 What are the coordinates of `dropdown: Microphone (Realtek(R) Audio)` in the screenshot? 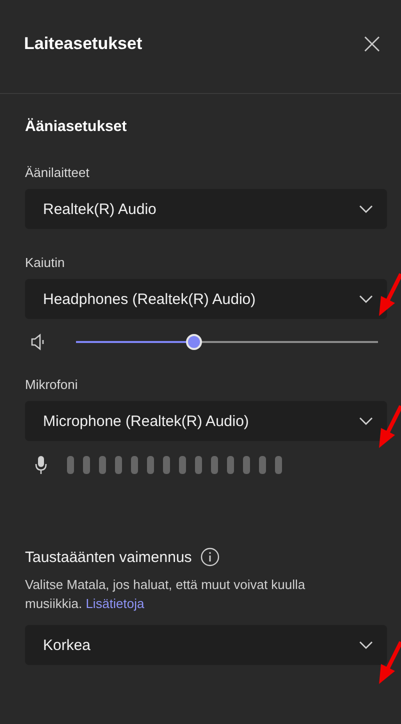 It's located at (206, 421).